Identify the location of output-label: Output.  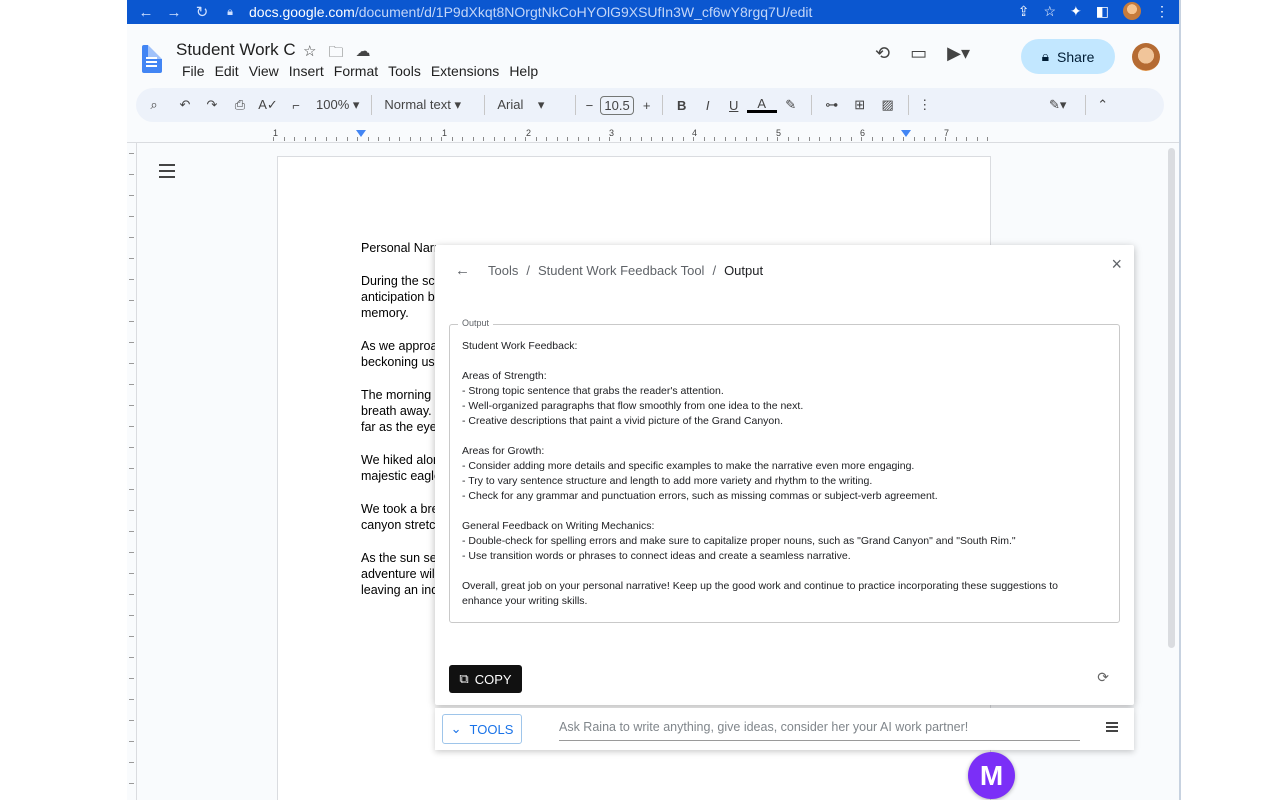
(475, 323).